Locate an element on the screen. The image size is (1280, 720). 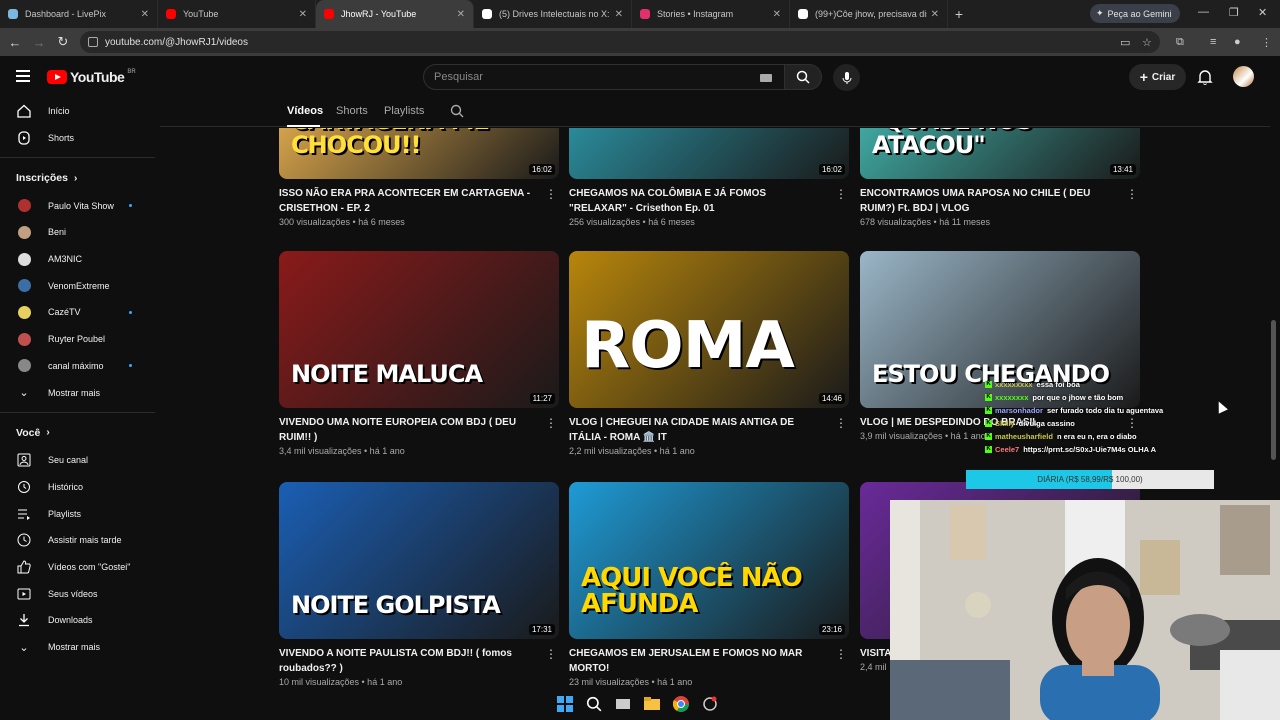
forward-icon: → is located at coordinates (39, 42).